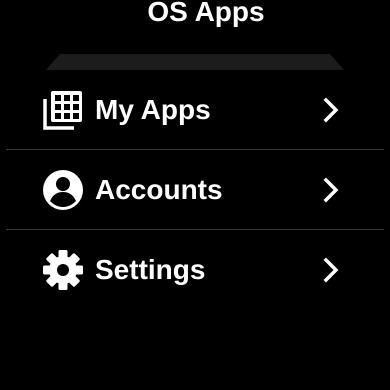 The image size is (390, 390). I want to click on menu-item-label: Settings, so click(150, 269).